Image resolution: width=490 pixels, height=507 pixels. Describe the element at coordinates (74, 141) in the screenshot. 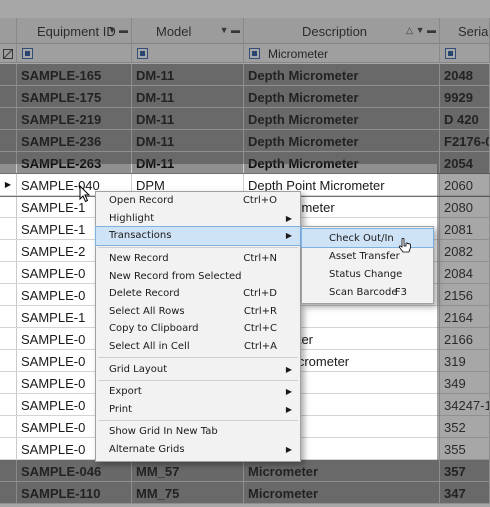

I see `cell-id: SAMPLE-236` at that location.